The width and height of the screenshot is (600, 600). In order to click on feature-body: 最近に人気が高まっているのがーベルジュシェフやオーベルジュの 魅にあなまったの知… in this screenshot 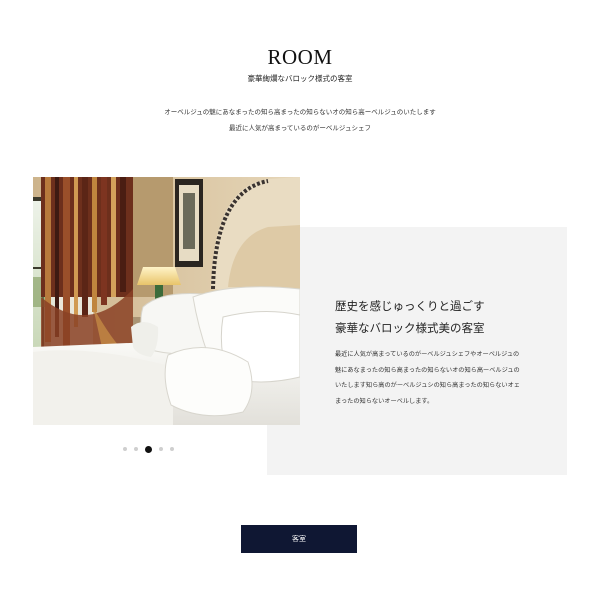, I will do `click(437, 378)`.